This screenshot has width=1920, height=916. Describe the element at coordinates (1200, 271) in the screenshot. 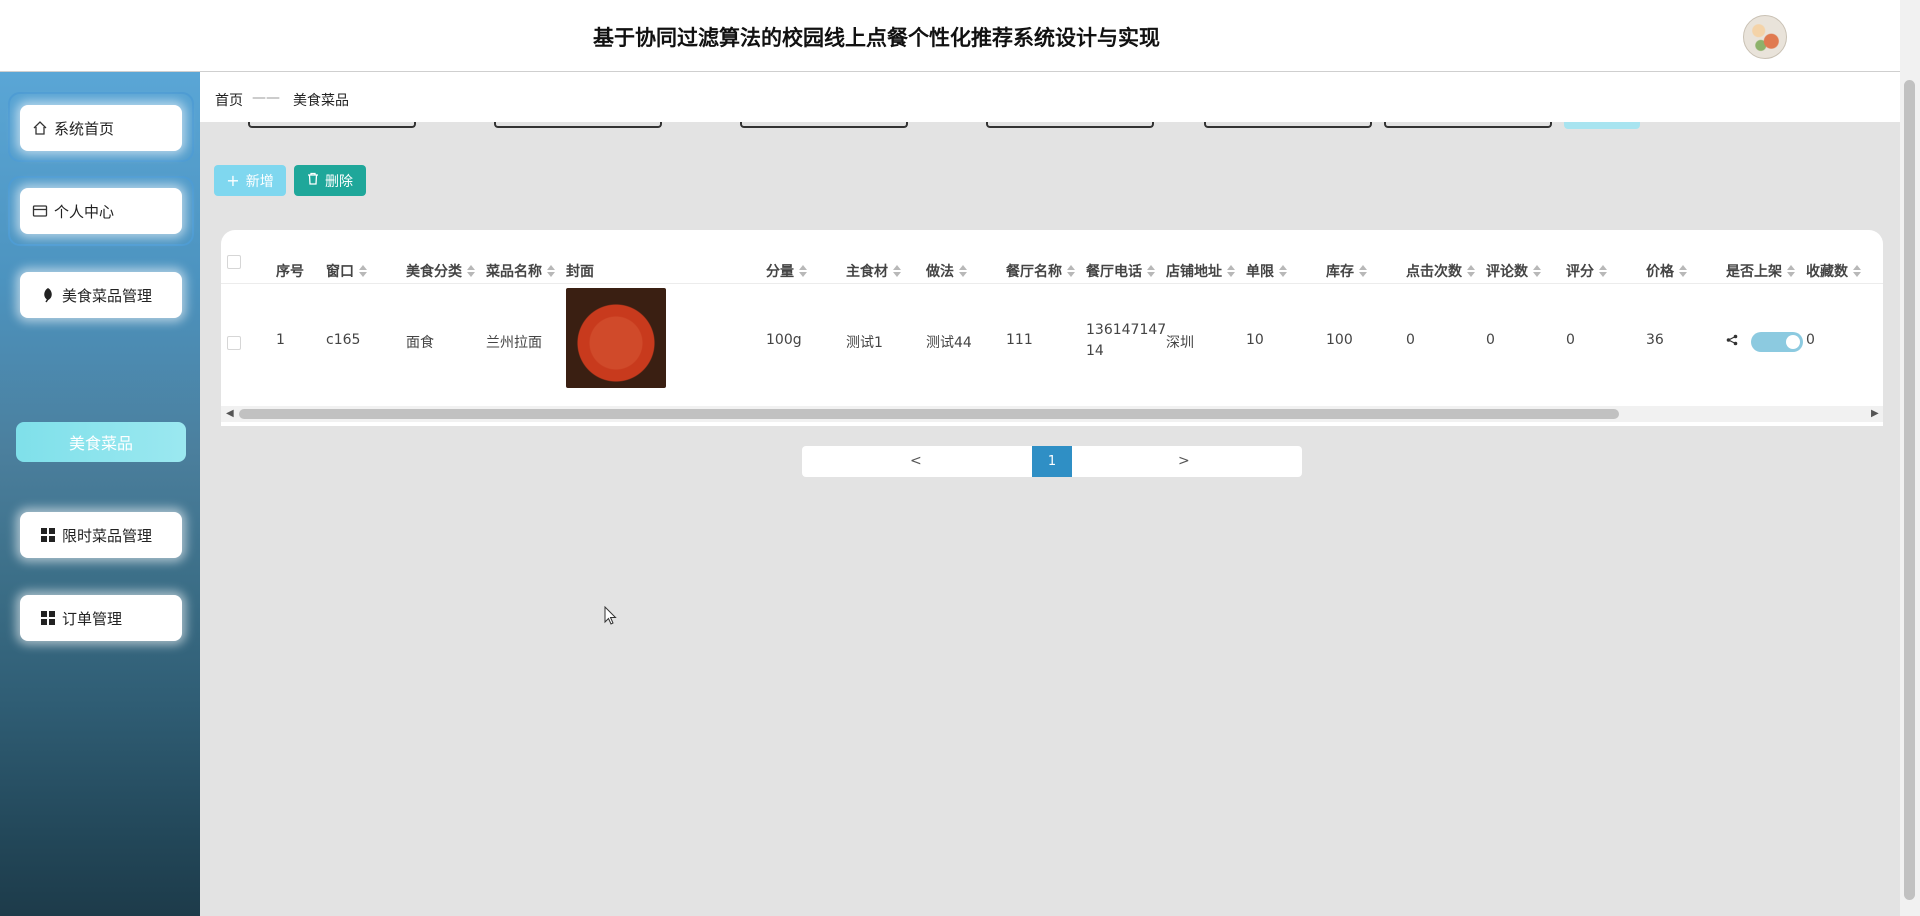

I see `column-header: 店铺地址` at that location.